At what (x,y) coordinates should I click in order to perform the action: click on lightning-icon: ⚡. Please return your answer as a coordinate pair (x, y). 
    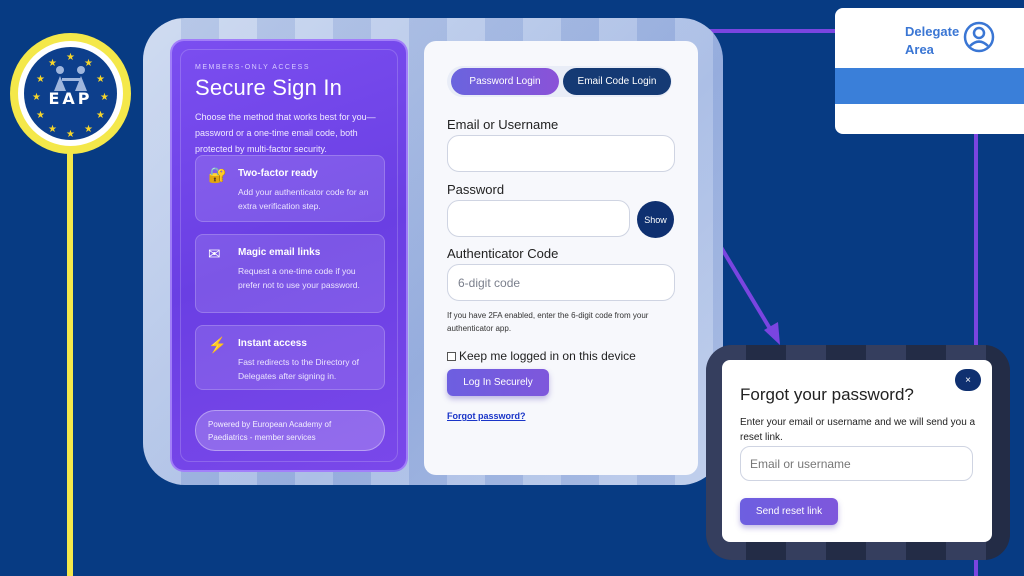
    Looking at the image, I should click on (217, 345).